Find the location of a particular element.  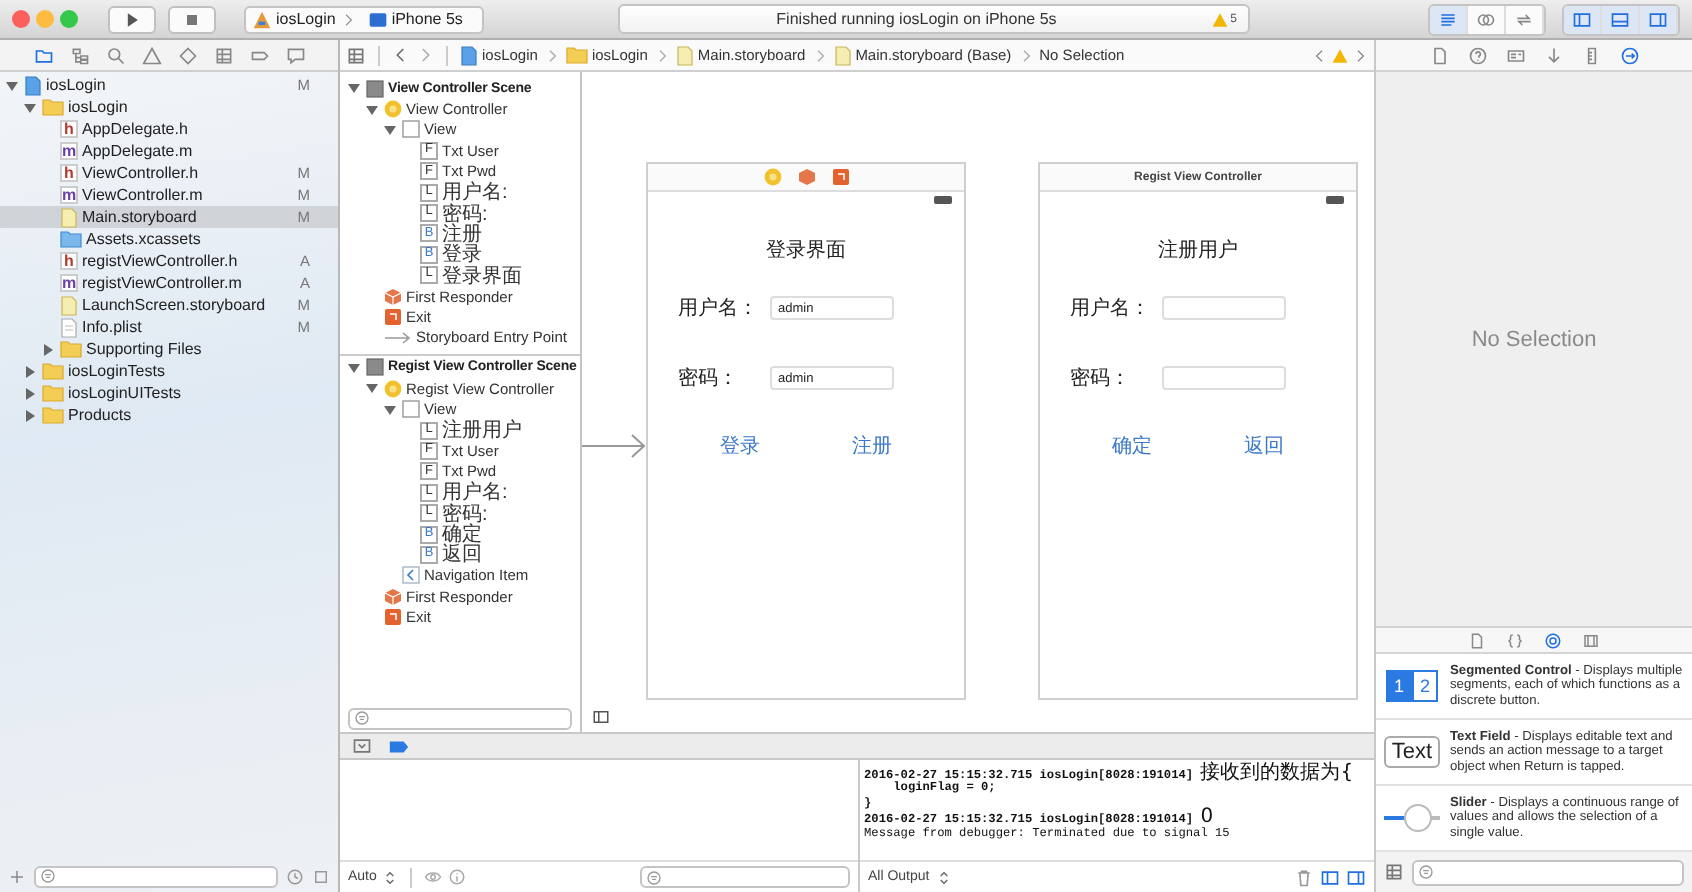

file-item: Assets.xcassets is located at coordinates (169, 239).